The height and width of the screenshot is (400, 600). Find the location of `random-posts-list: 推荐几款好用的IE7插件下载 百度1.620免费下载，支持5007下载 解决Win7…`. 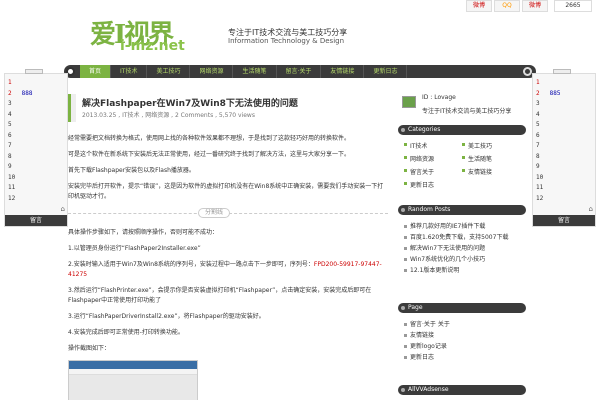

random-posts-list: 推荐几款好用的IE7插件下载 百度1.620免费下载，支持5007下载 解决Win7… is located at coordinates (462, 245).